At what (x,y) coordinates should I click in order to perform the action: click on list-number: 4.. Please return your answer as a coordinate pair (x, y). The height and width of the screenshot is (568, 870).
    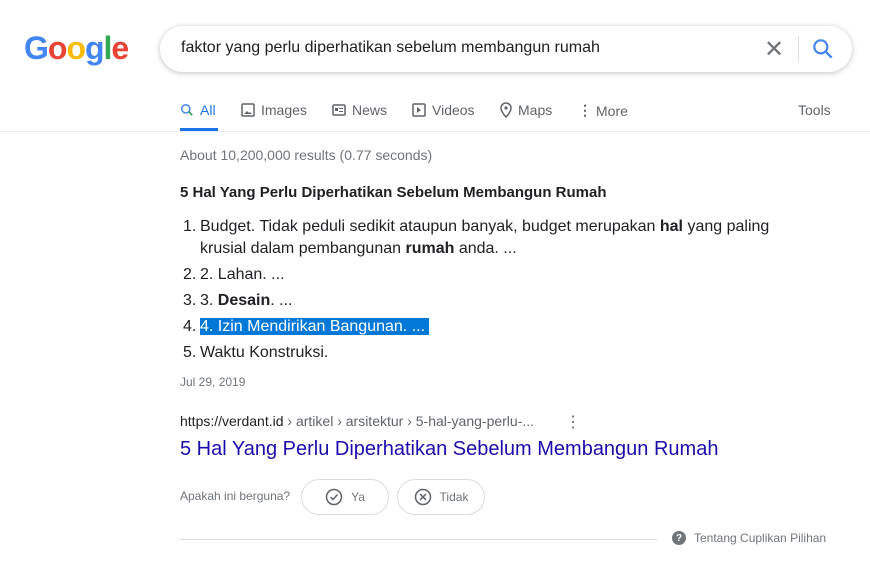
    Looking at the image, I should click on (190, 326).